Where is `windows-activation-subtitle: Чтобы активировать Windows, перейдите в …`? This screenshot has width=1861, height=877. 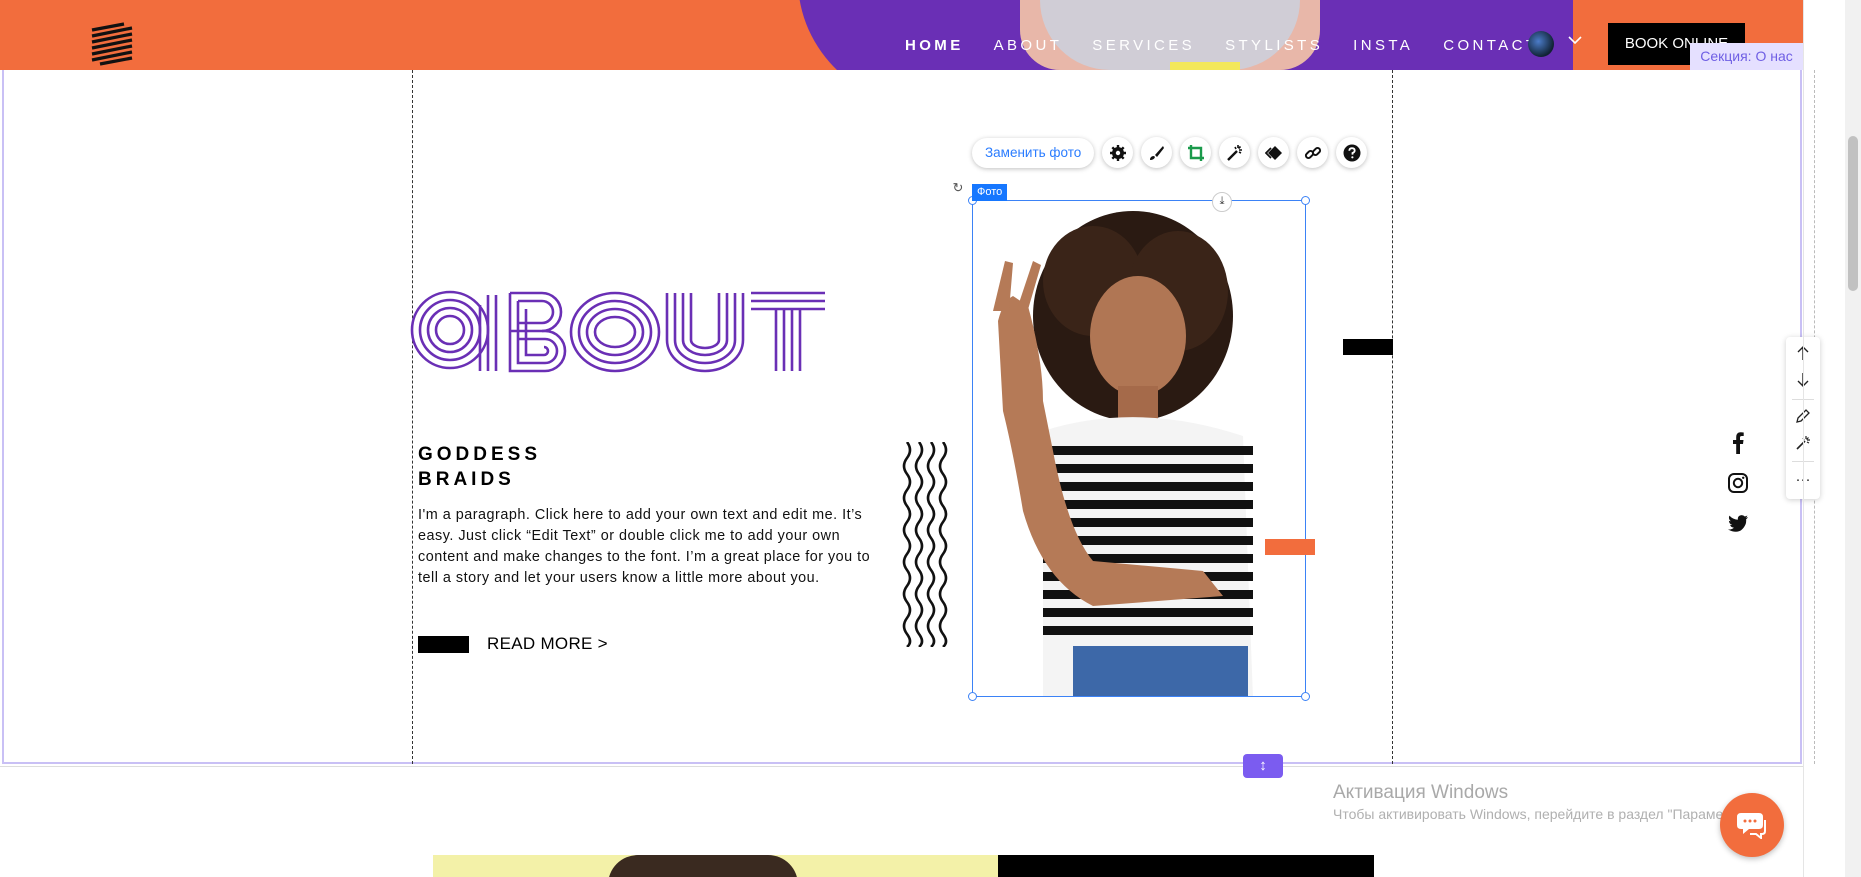
windows-activation-subtitle: Чтобы активировать Windows, перейдите в … is located at coordinates (1544, 814).